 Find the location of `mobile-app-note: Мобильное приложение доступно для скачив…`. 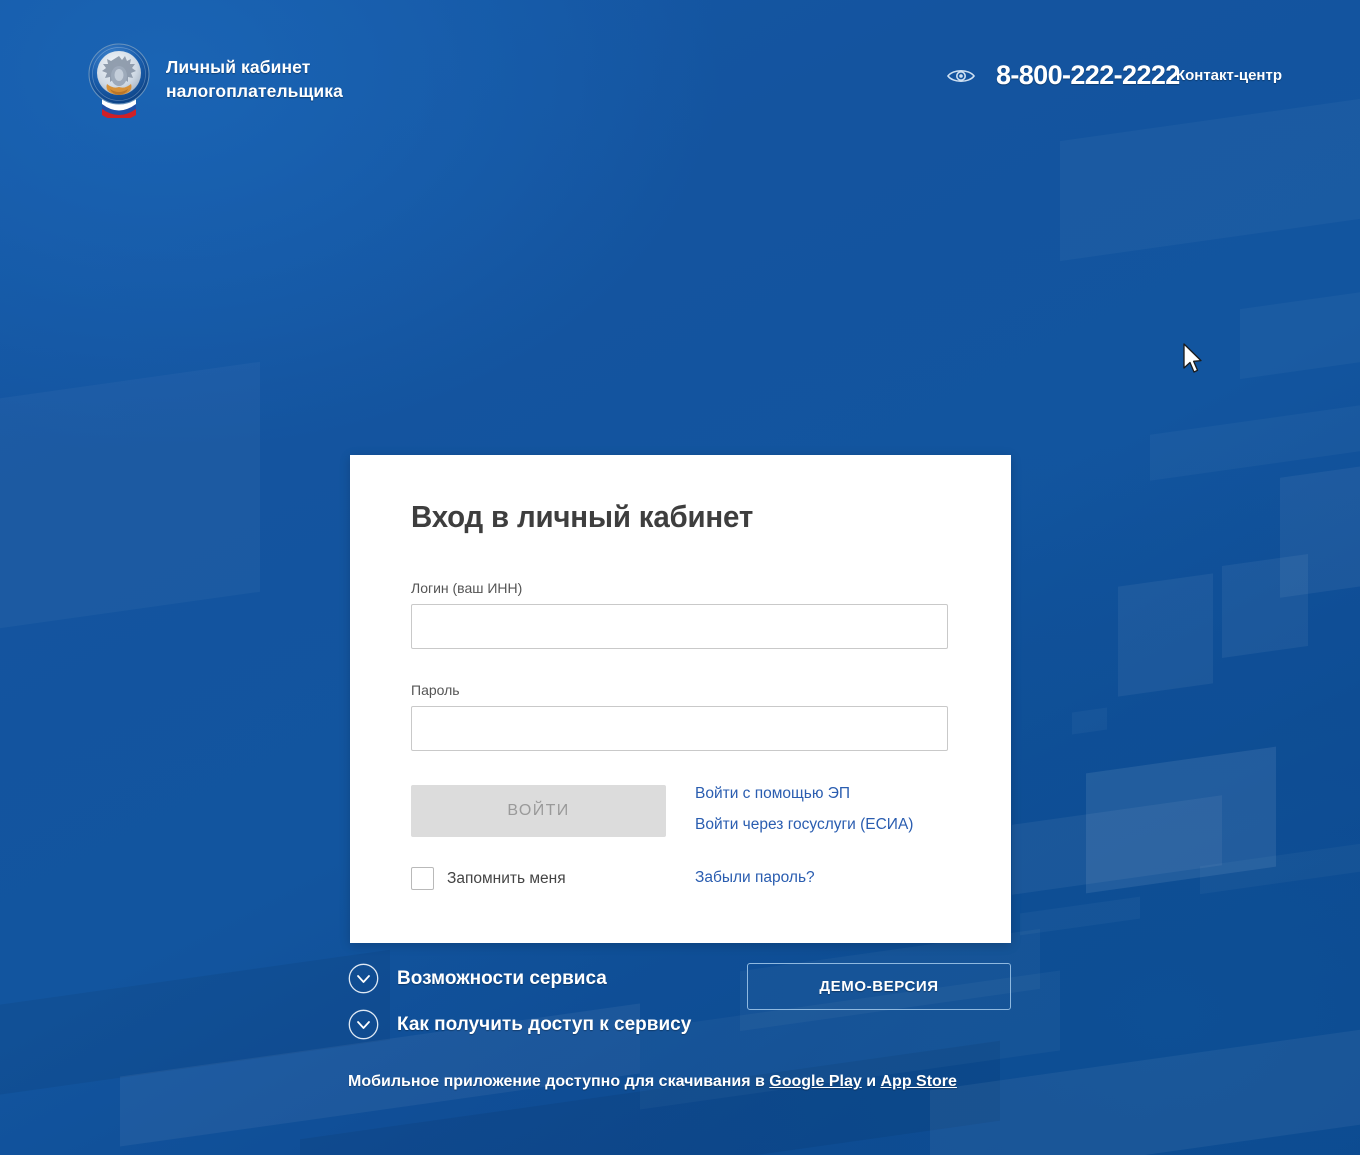

mobile-app-note: Мобильное приложение доступно для скачив… is located at coordinates (652, 1082).